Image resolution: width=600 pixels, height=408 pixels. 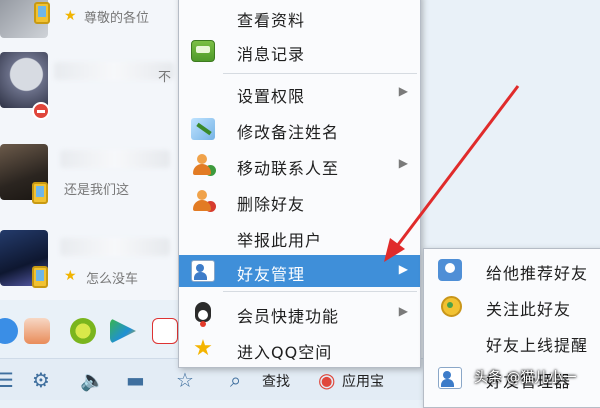 What do you see at coordinates (112, 279) in the screenshot?
I see `contact-signature: 怎么没车` at bounding box center [112, 279].